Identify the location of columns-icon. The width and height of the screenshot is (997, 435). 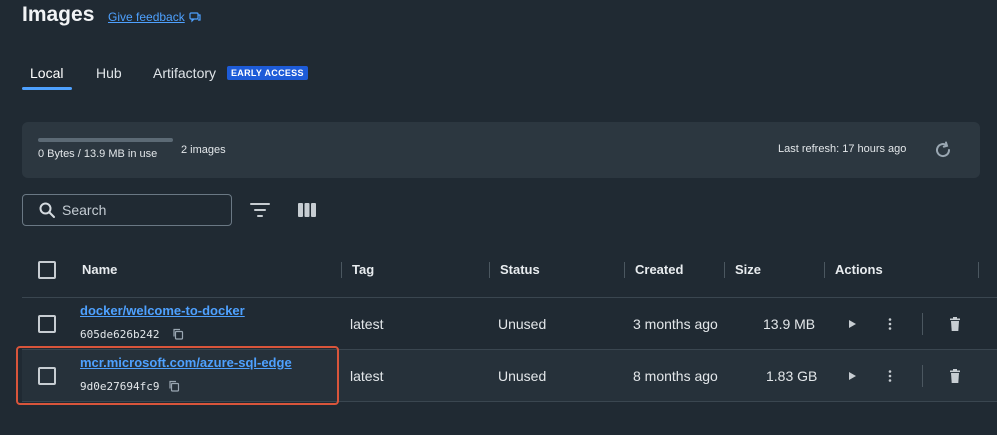
(307, 210).